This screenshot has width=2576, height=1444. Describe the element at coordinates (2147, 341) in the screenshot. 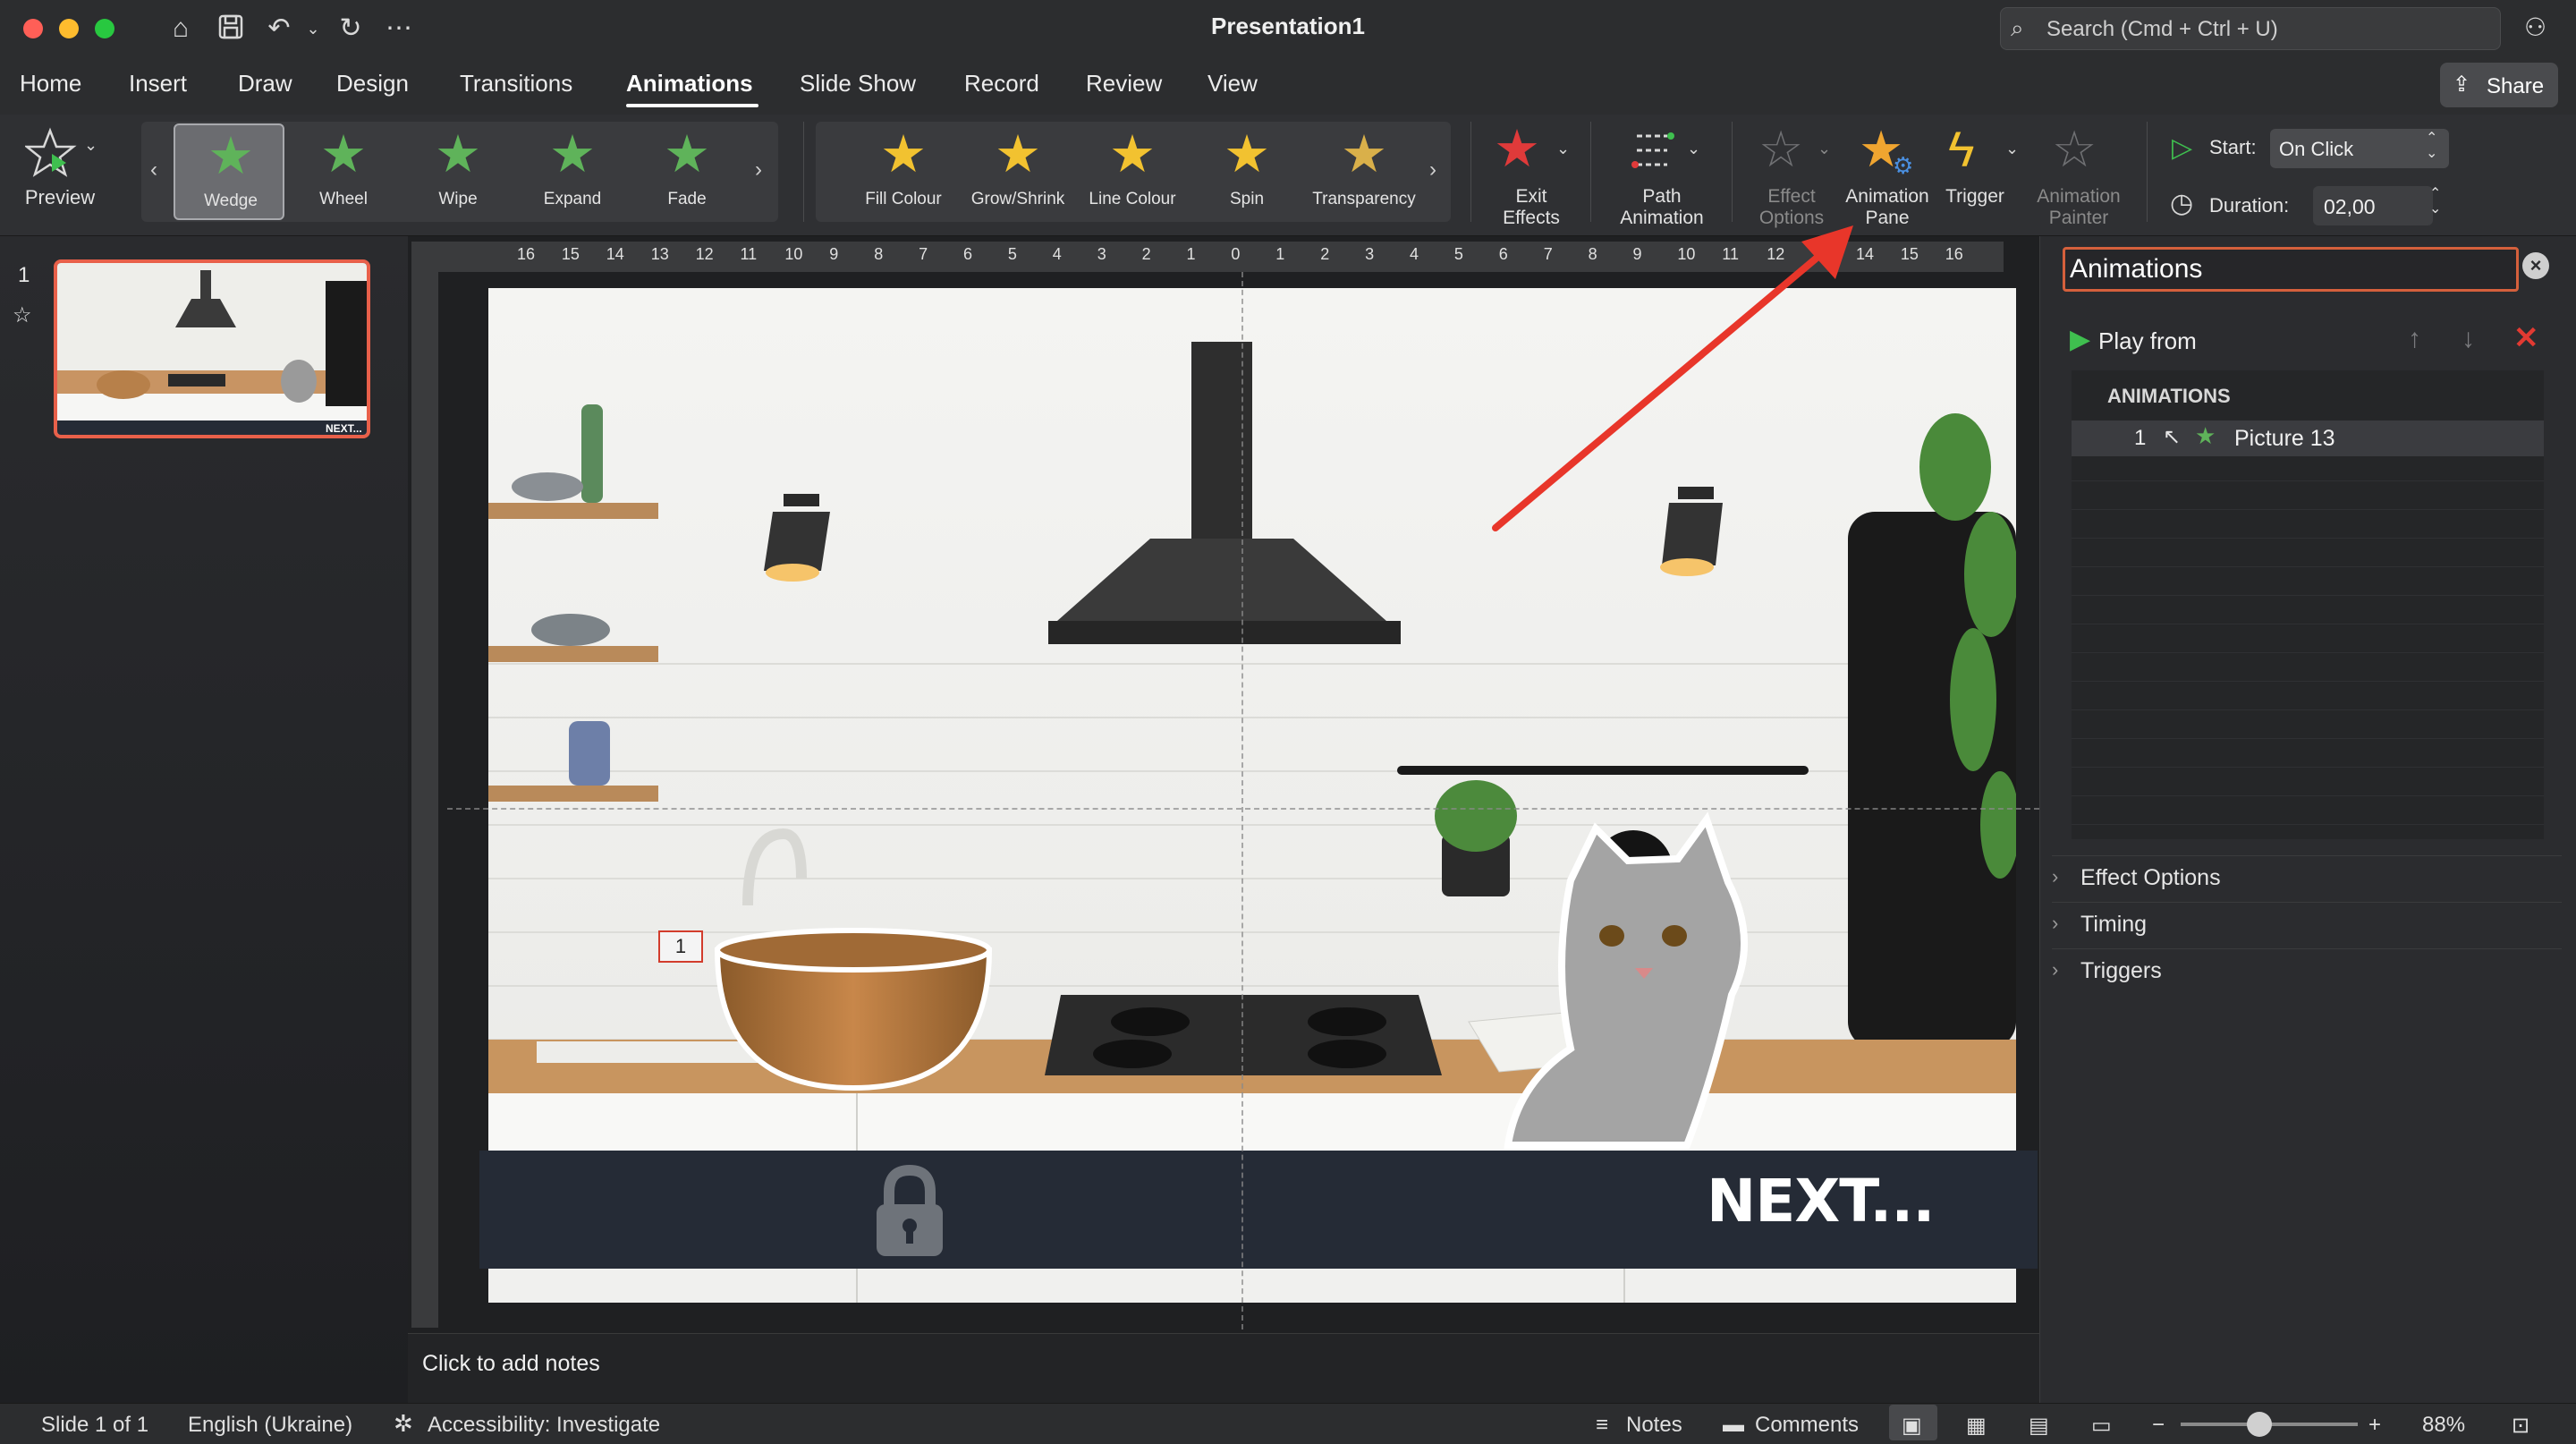

I see `play-from-button: Play from` at that location.